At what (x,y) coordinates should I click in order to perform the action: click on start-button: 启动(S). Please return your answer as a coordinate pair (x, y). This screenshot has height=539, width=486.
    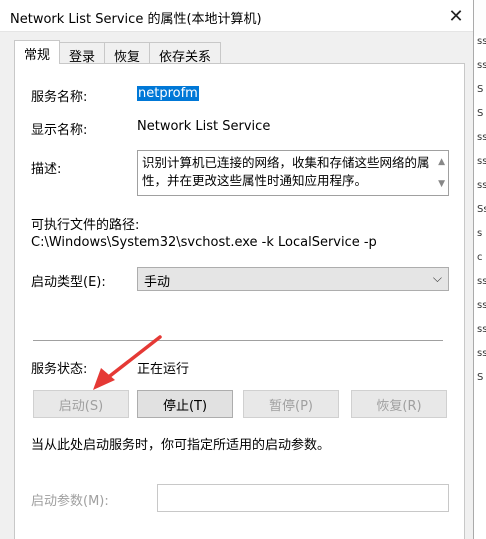
    Looking at the image, I should click on (81, 404).